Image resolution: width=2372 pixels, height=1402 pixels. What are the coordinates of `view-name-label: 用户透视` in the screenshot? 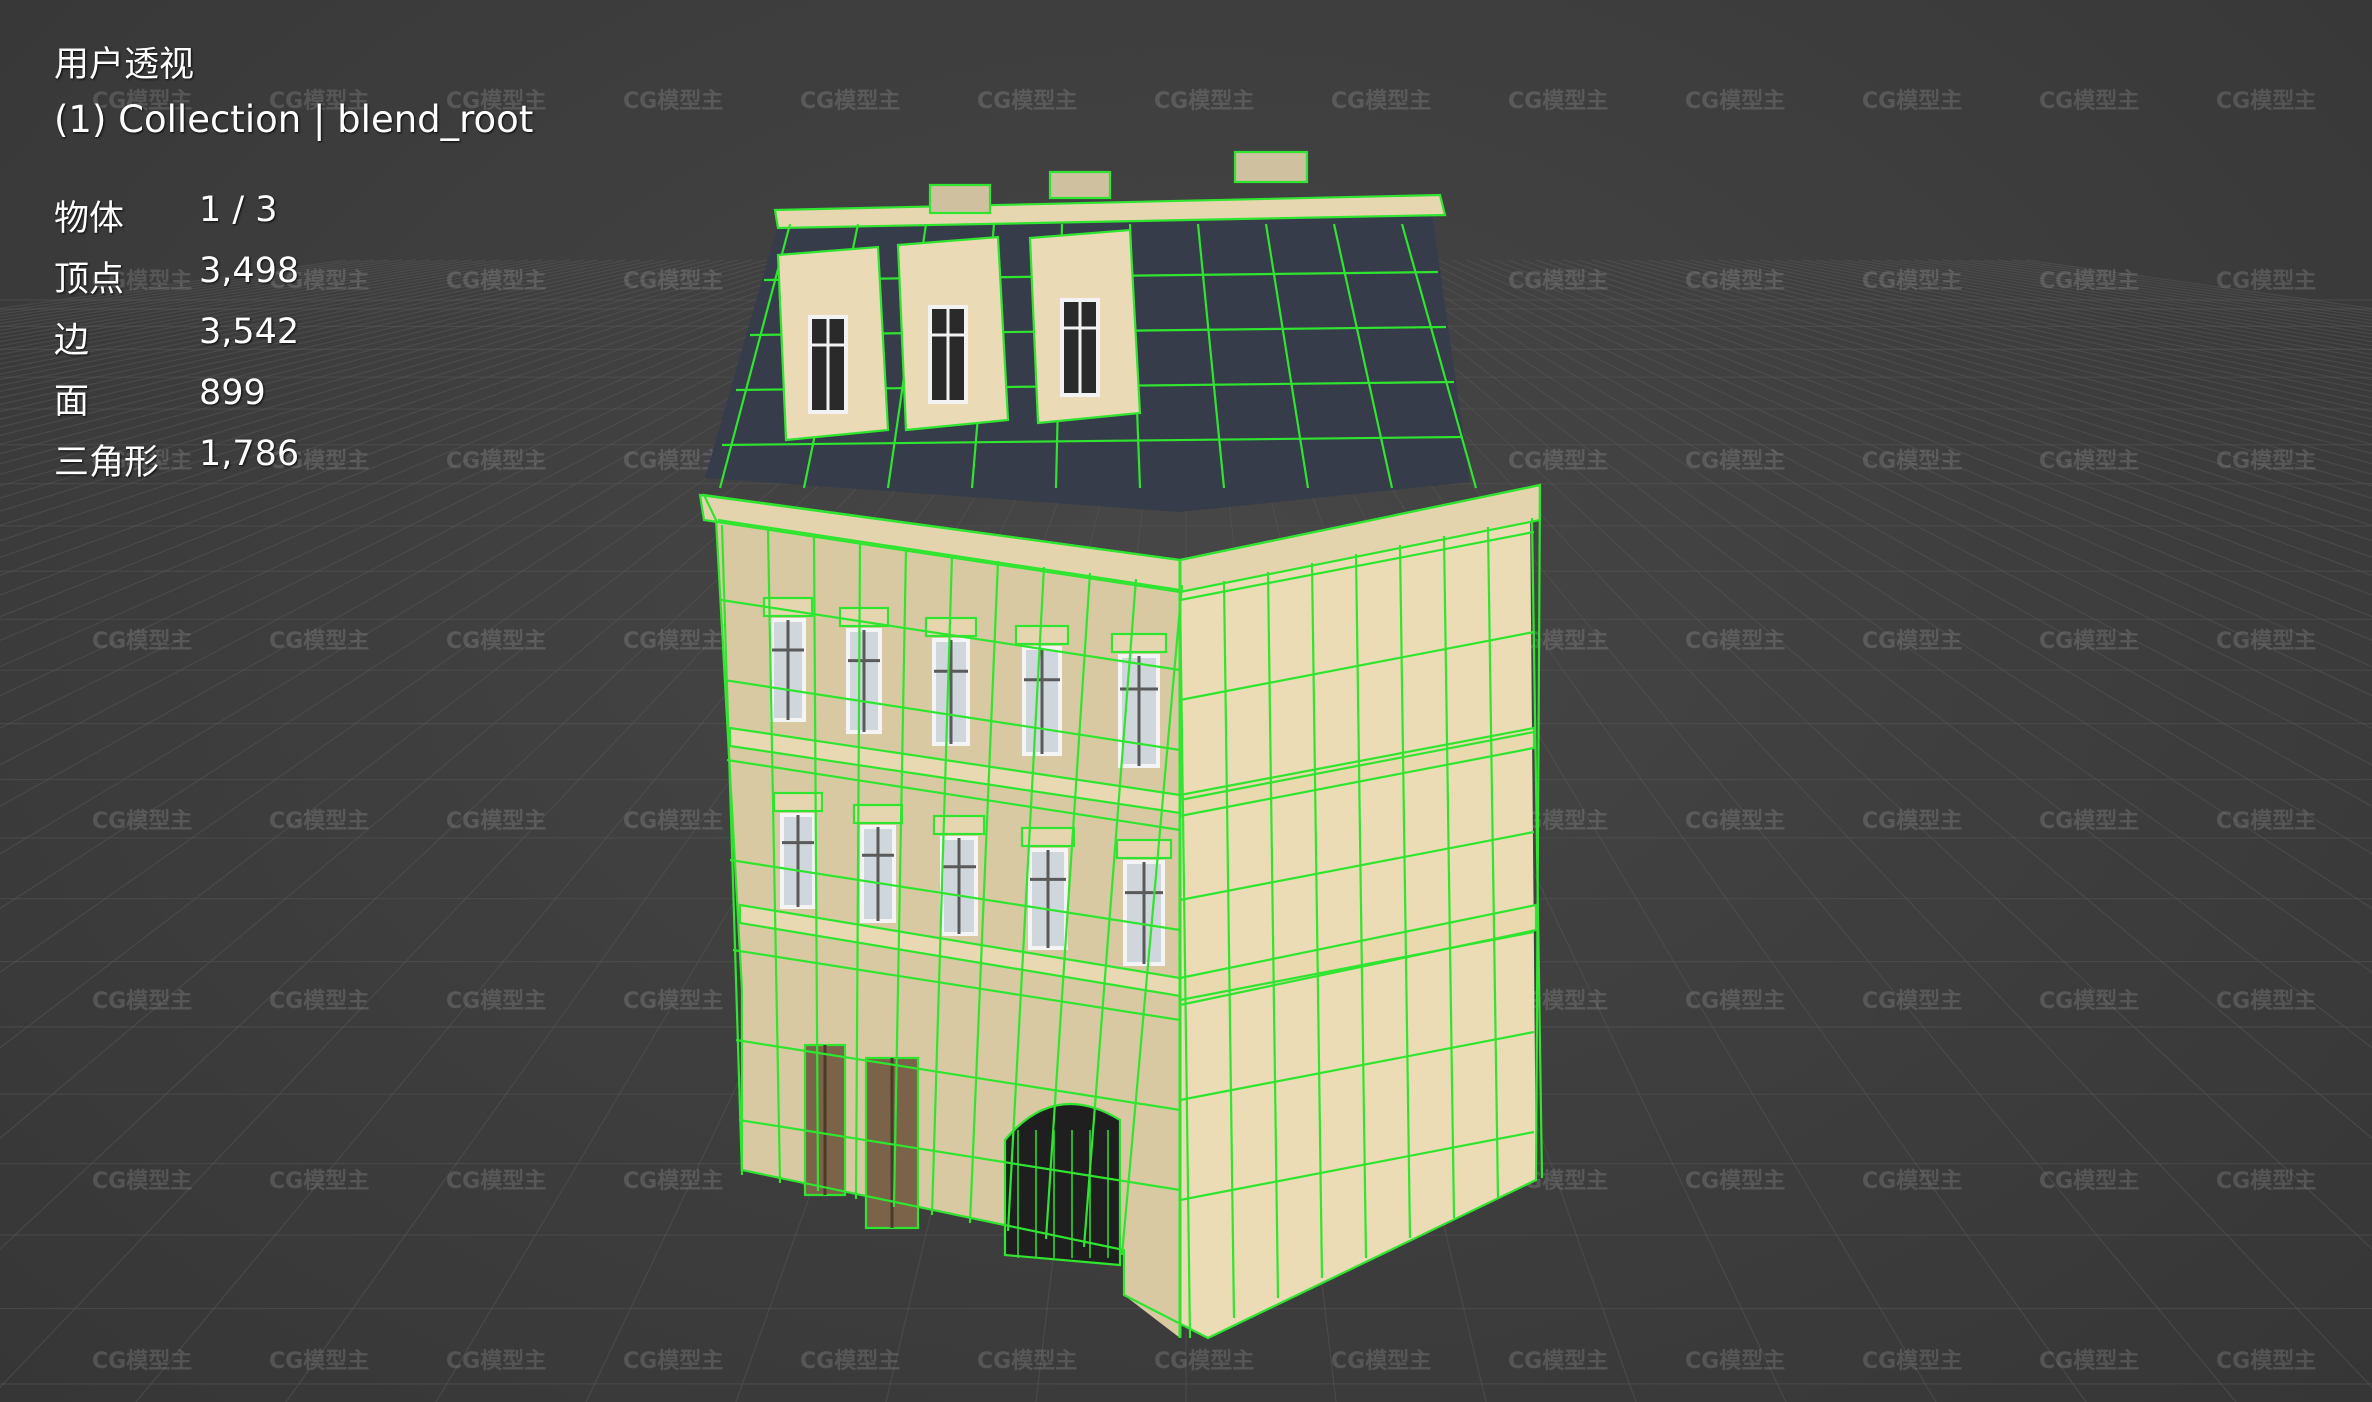 It's located at (124, 65).